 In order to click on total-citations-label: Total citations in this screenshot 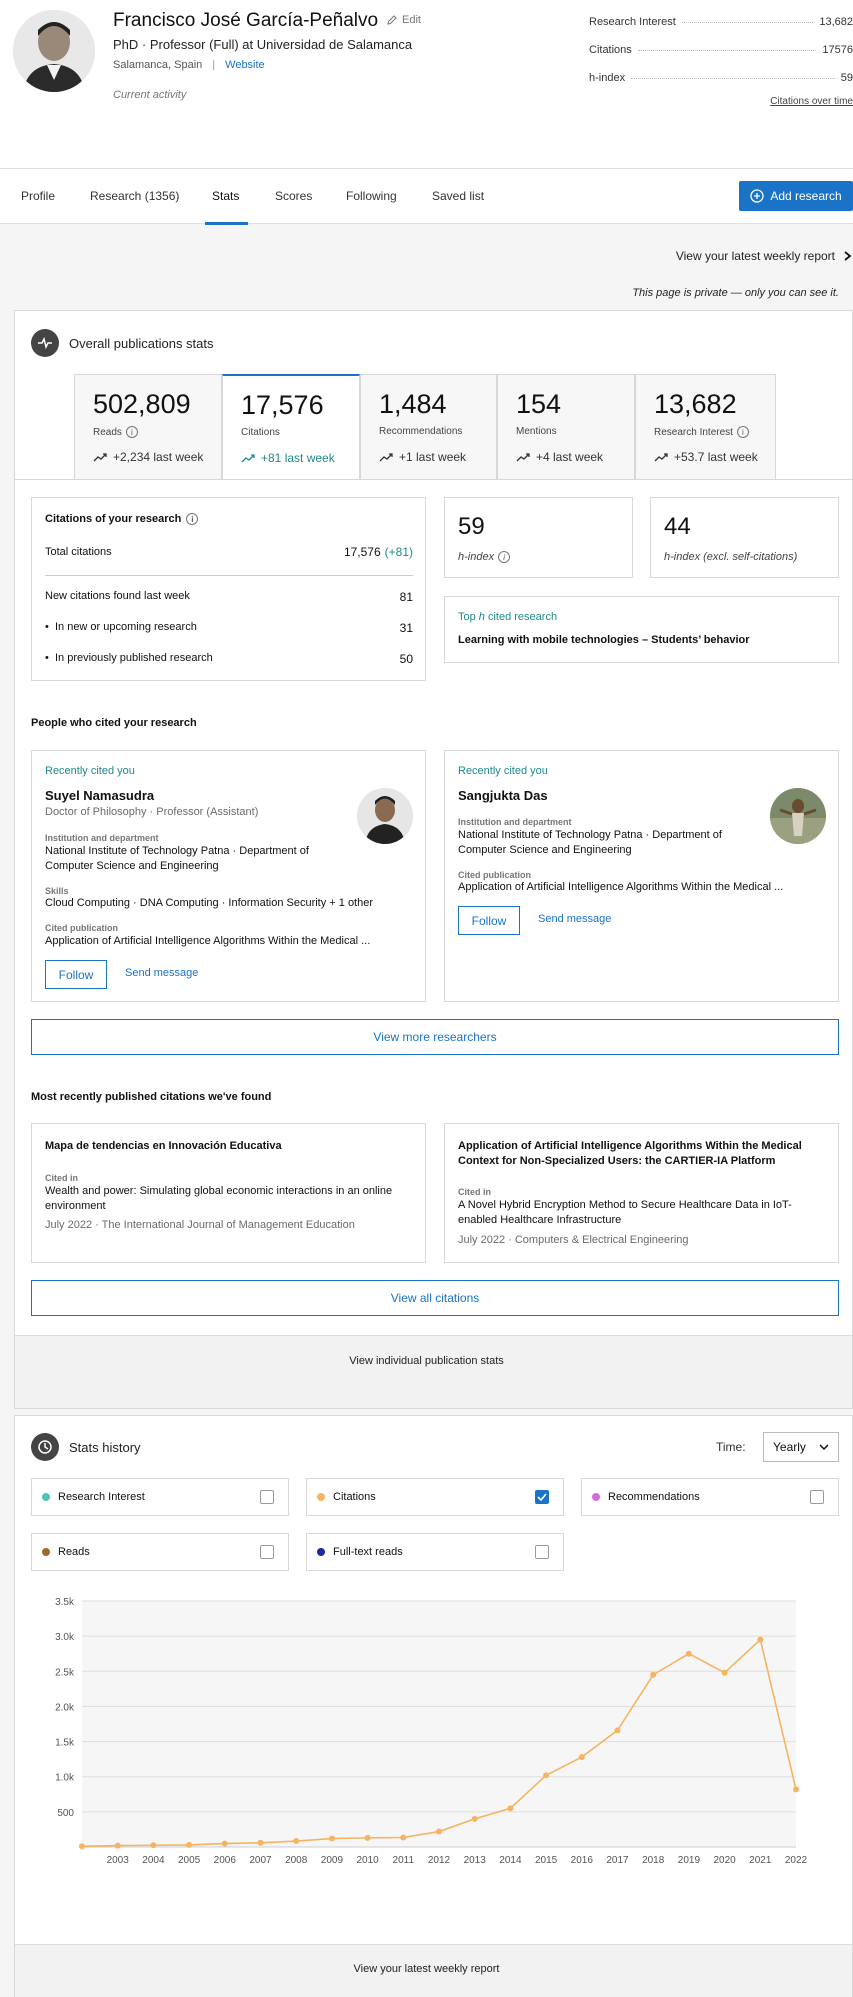, I will do `click(78, 552)`.